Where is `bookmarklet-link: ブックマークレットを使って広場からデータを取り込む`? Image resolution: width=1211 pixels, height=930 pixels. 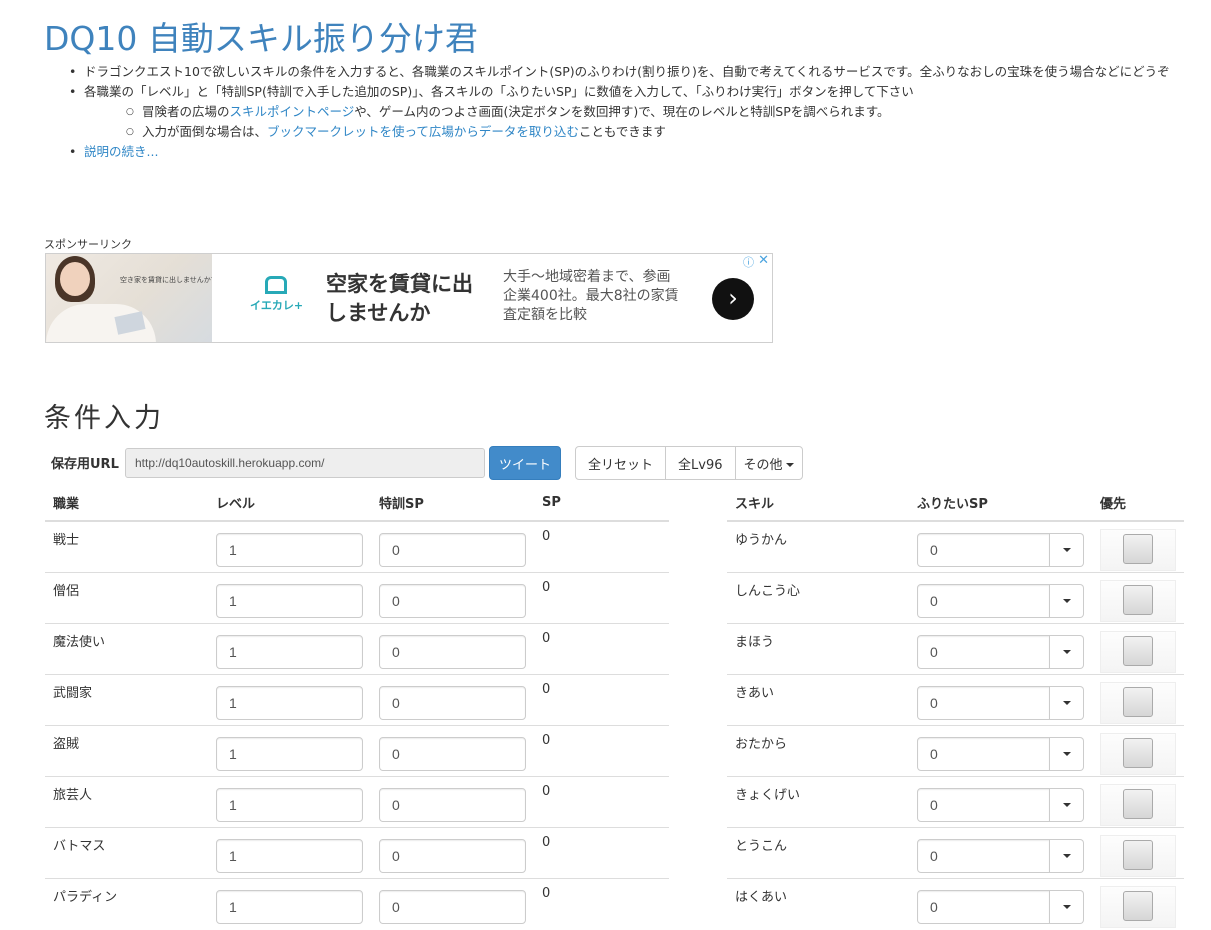
bookmarklet-link: ブックマークレットを使って広場からデータを取り込む is located at coordinates (423, 131).